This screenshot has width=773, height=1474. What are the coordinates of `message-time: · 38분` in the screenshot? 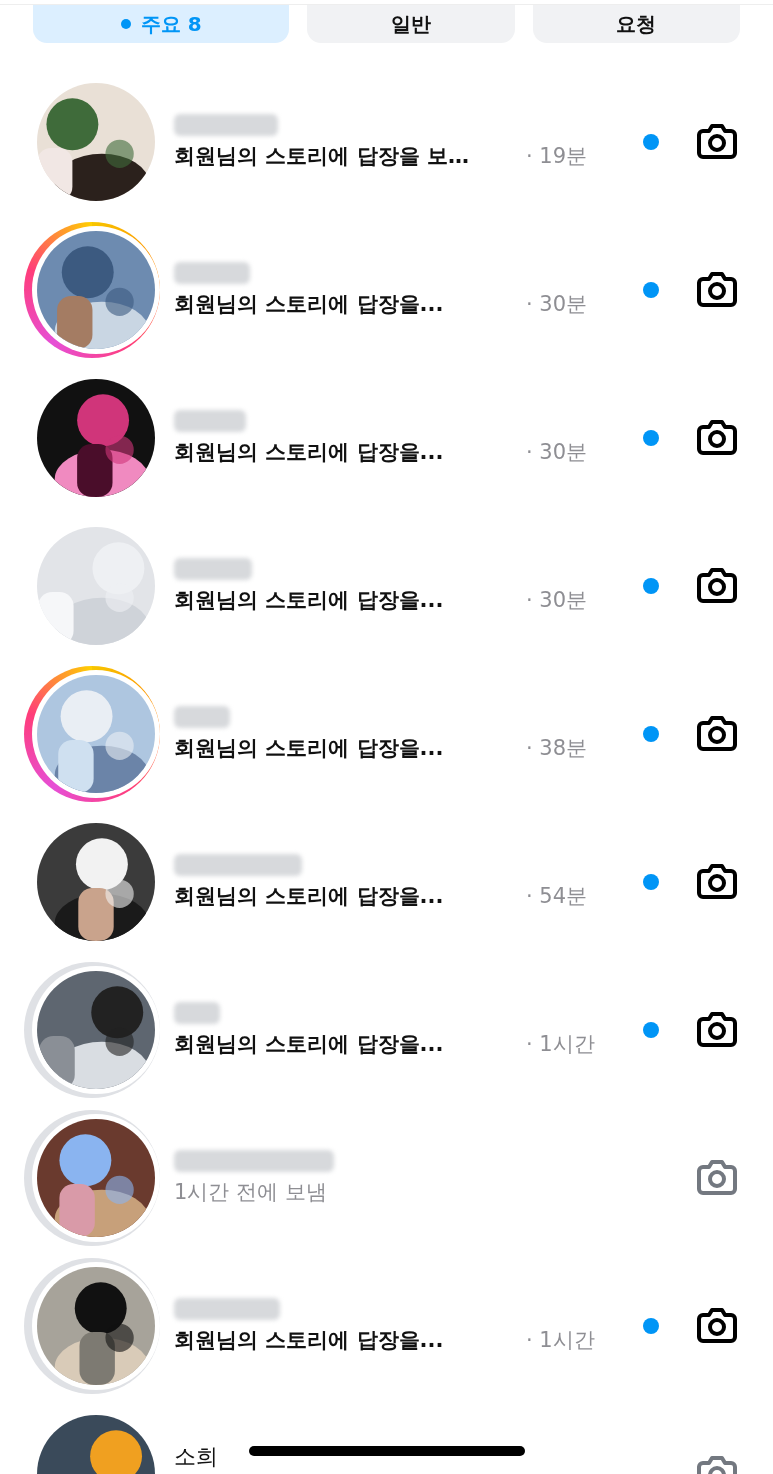 It's located at (557, 748).